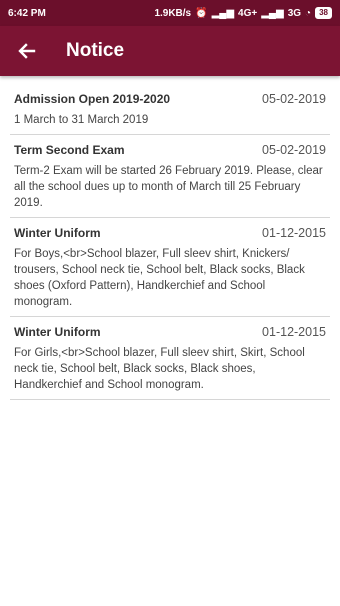  Describe the element at coordinates (323, 13) in the screenshot. I see `battery-icon: 38` at that location.